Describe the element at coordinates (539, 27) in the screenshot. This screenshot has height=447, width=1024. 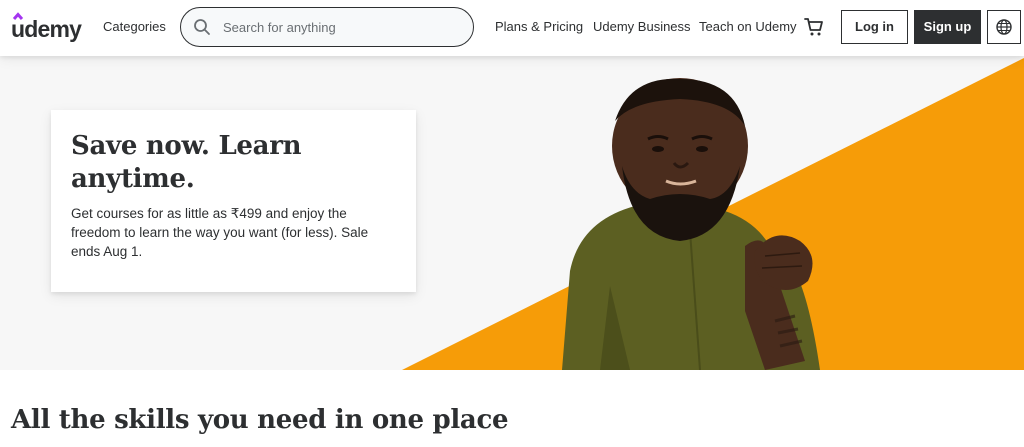
I see `plans-pricing-link: Plans & Pricing` at that location.